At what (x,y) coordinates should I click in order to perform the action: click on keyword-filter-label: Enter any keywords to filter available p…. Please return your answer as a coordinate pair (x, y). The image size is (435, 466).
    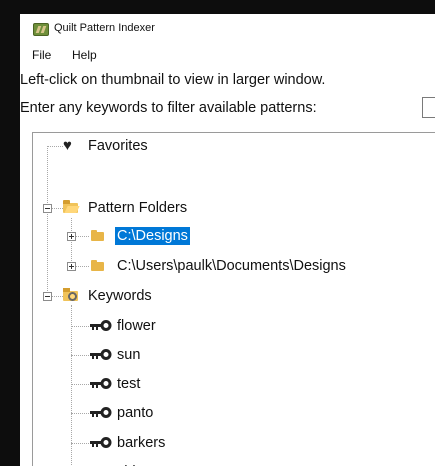
    Looking at the image, I should click on (168, 108).